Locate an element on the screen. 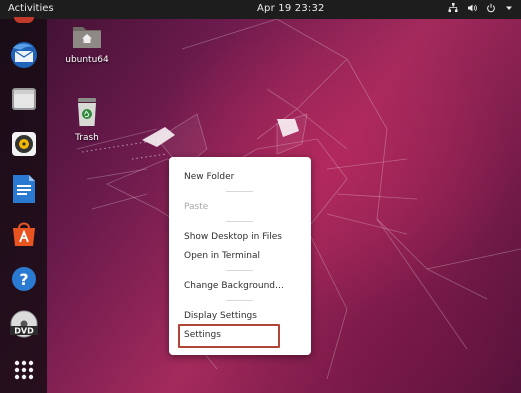  desktop-icon-ubuntu64: ubuntu64 is located at coordinates (87, 44).